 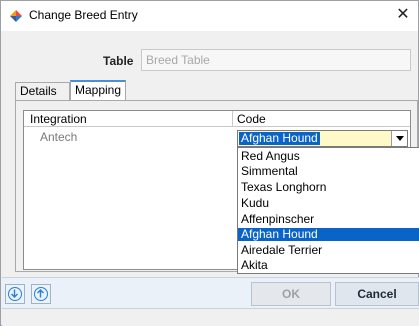 I want to click on move-down-button, so click(x=15, y=294).